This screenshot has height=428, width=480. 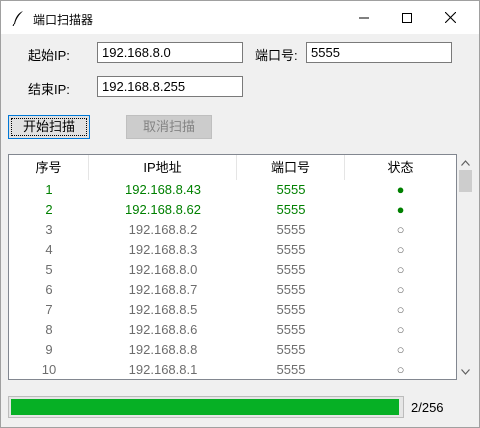 What do you see at coordinates (163, 209) in the screenshot?
I see `cell-ip: 192.168.8.62` at bounding box center [163, 209].